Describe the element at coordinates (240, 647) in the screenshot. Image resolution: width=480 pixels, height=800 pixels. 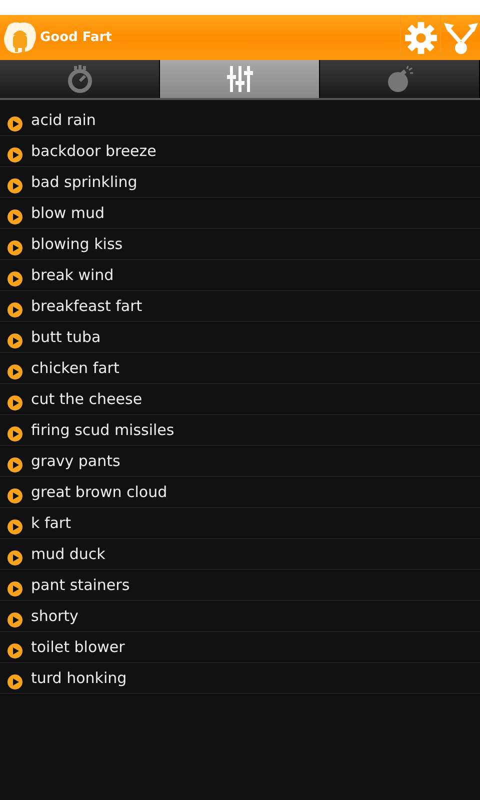
I see `sound-item: toilet blower` at that location.